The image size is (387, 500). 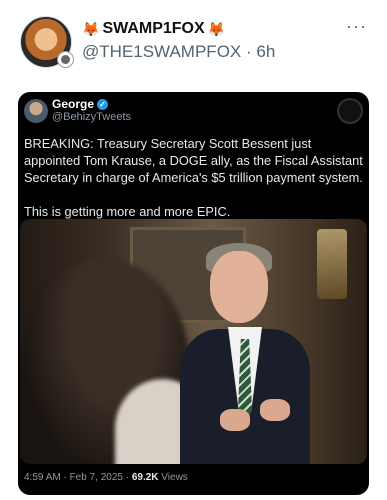 What do you see at coordinates (91, 117) in the screenshot?
I see `quoted-author-handle: @BehizyTweets` at bounding box center [91, 117].